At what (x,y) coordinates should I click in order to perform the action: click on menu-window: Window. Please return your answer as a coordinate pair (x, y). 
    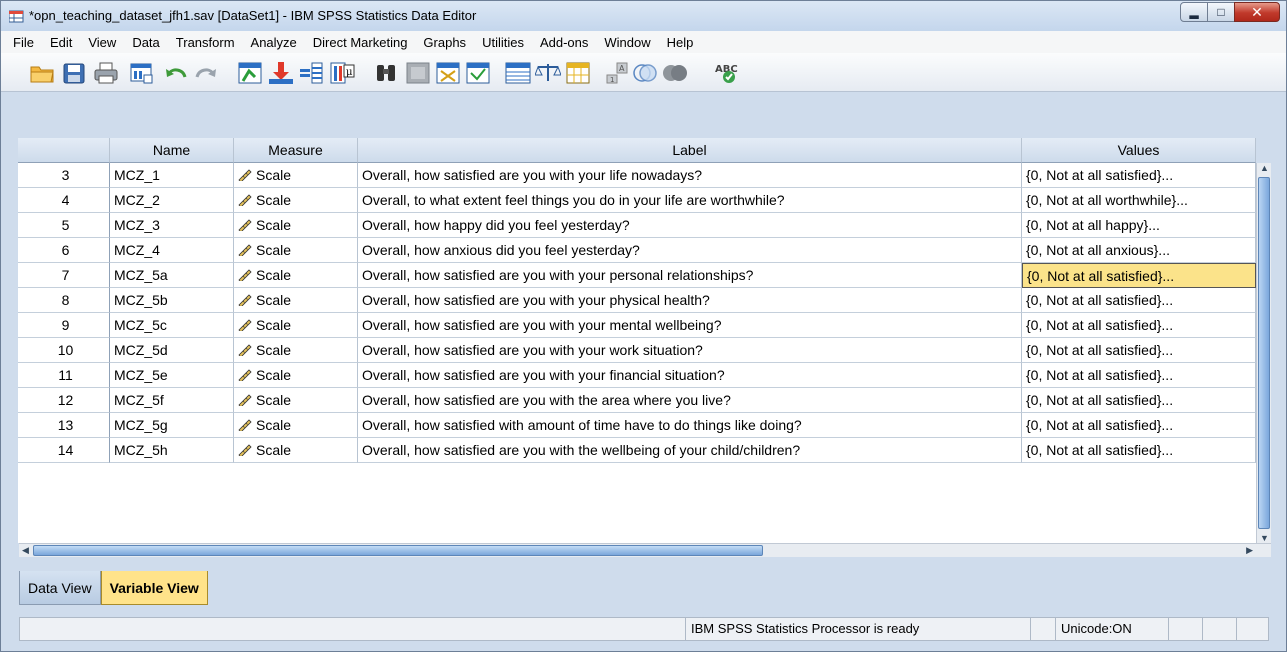
    Looking at the image, I should click on (627, 42).